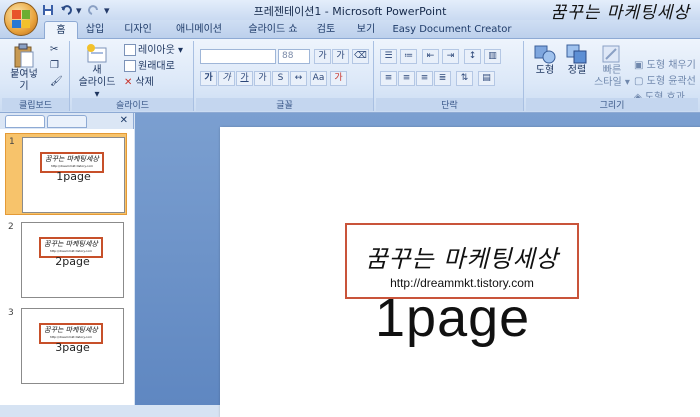 This screenshot has width=700, height=417. I want to click on font-name-combo, so click(238, 56).